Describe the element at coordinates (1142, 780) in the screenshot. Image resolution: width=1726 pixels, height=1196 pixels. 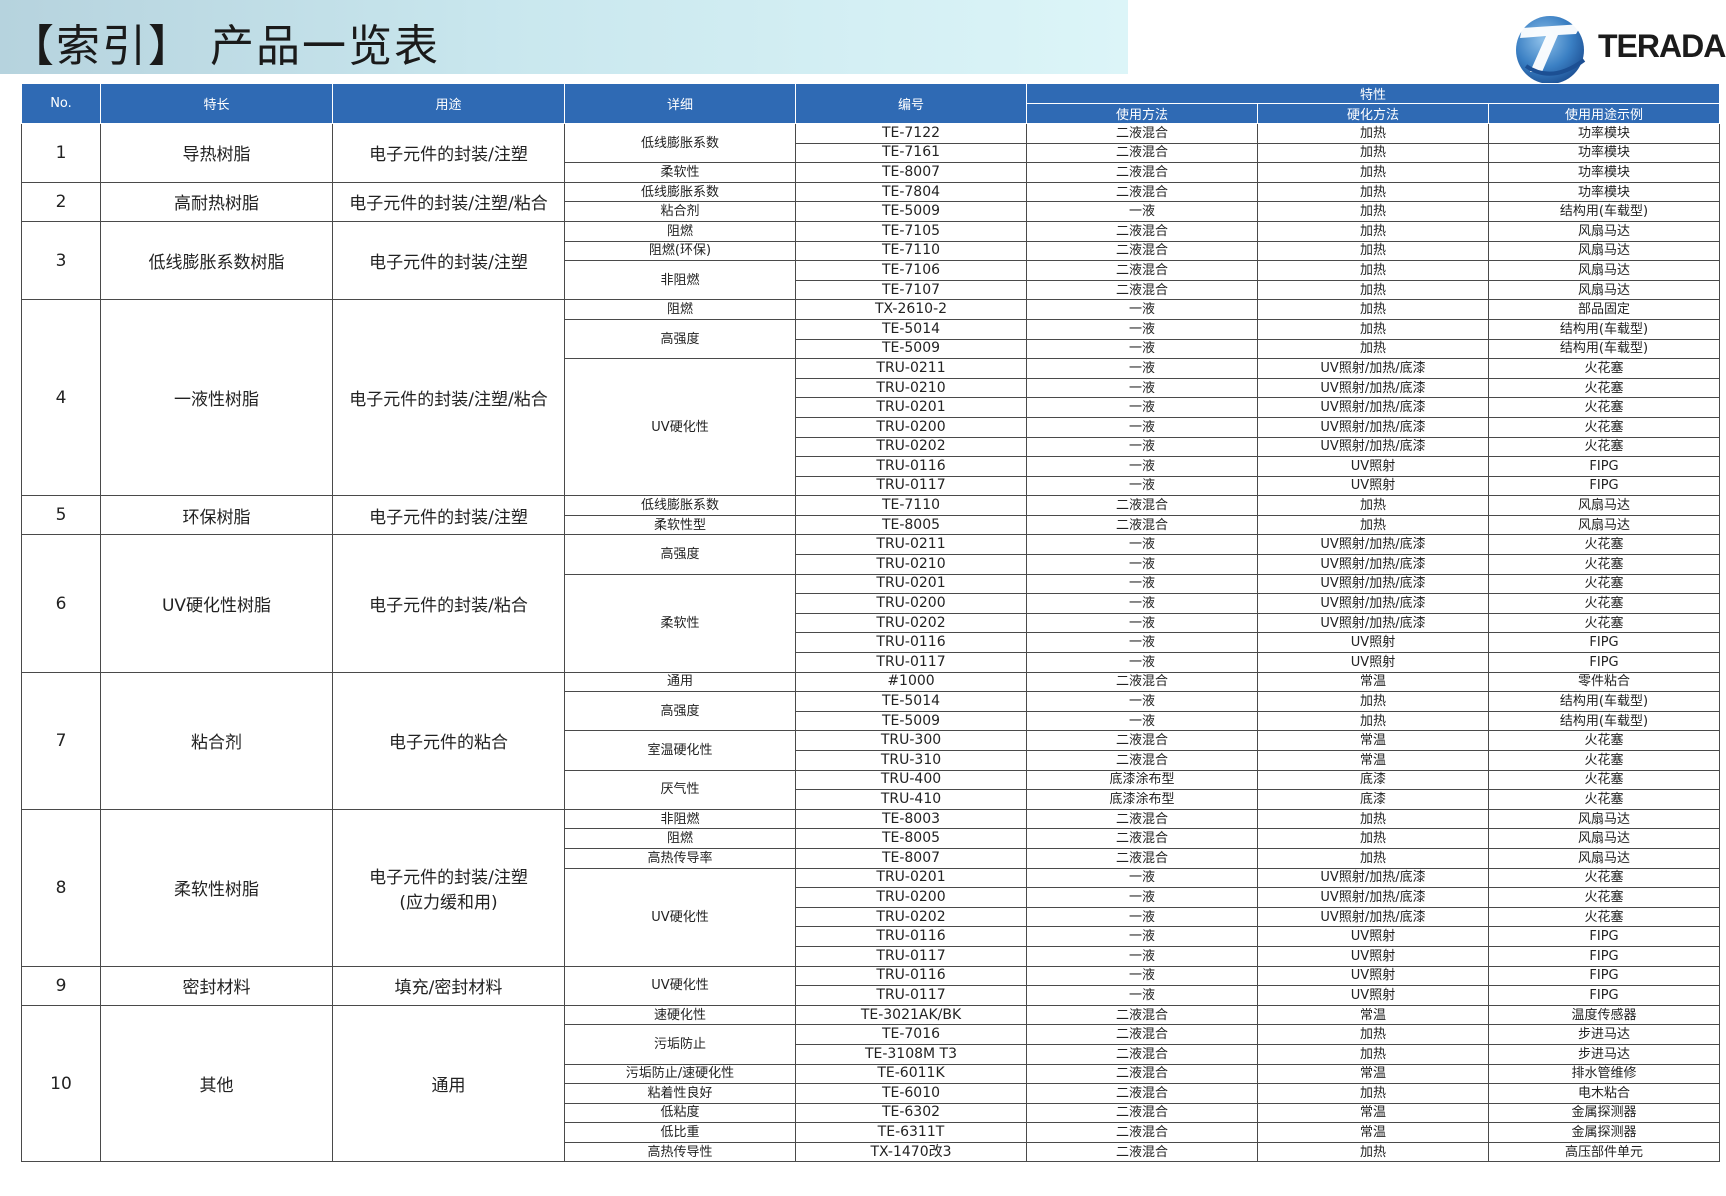
I see `method-cell: 底漆涂布型` at that location.